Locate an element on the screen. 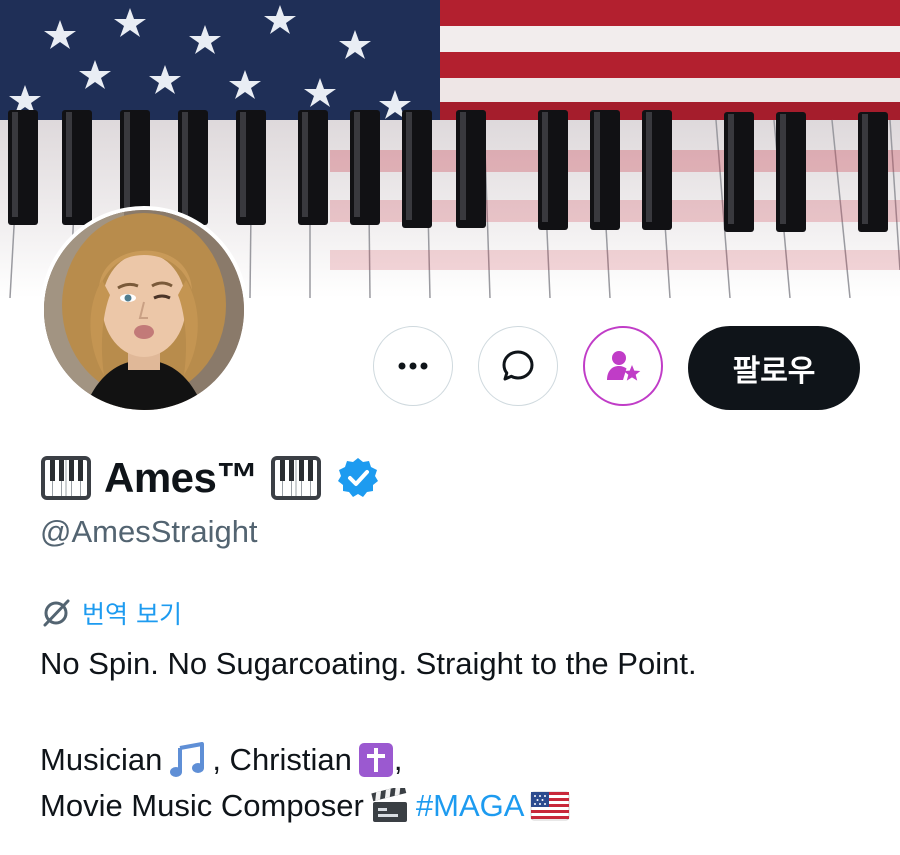 This screenshot has height=855, width=900. clapper-board-icon is located at coordinates (389, 805).